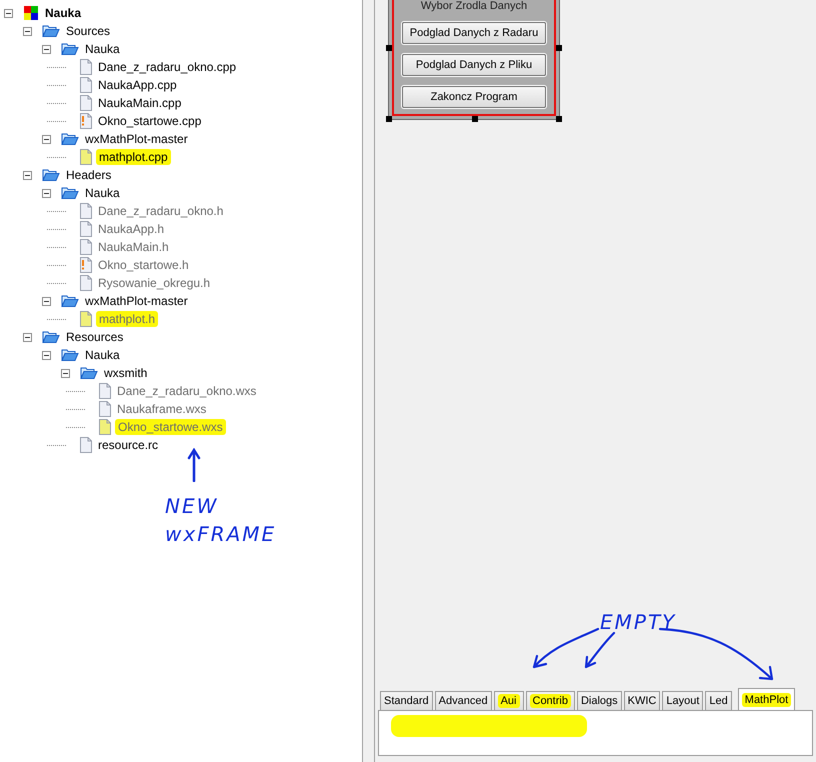 The height and width of the screenshot is (762, 816). What do you see at coordinates (463, 700) in the screenshot?
I see `palette-tab: Advanced` at bounding box center [463, 700].